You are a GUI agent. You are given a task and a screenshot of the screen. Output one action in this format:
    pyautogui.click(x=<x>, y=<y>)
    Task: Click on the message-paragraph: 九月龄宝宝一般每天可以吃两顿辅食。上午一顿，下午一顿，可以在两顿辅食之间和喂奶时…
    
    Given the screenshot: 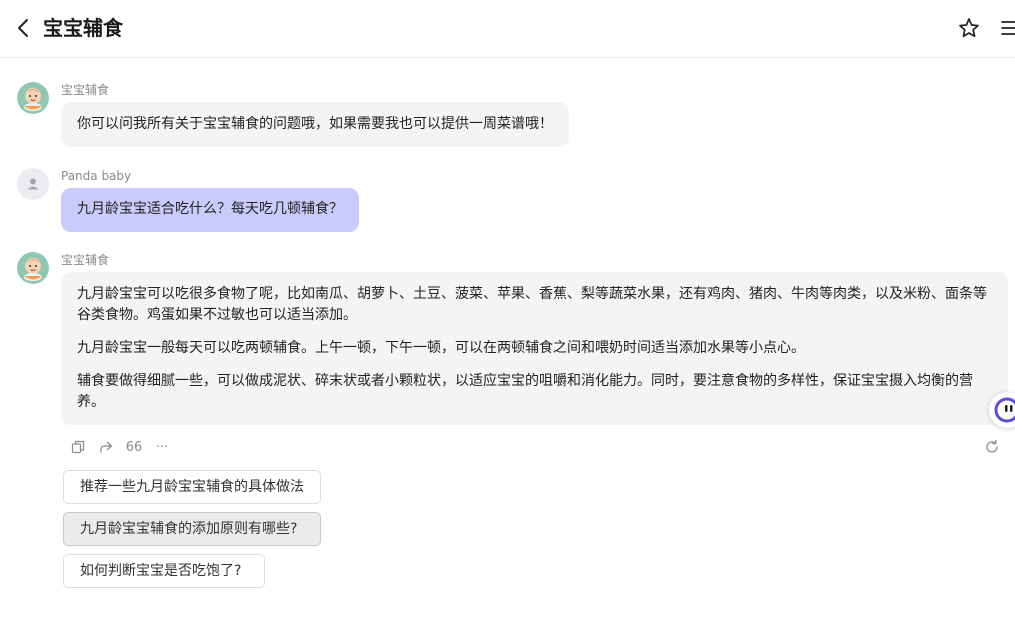 What is the action you would take?
    pyautogui.click(x=441, y=348)
    